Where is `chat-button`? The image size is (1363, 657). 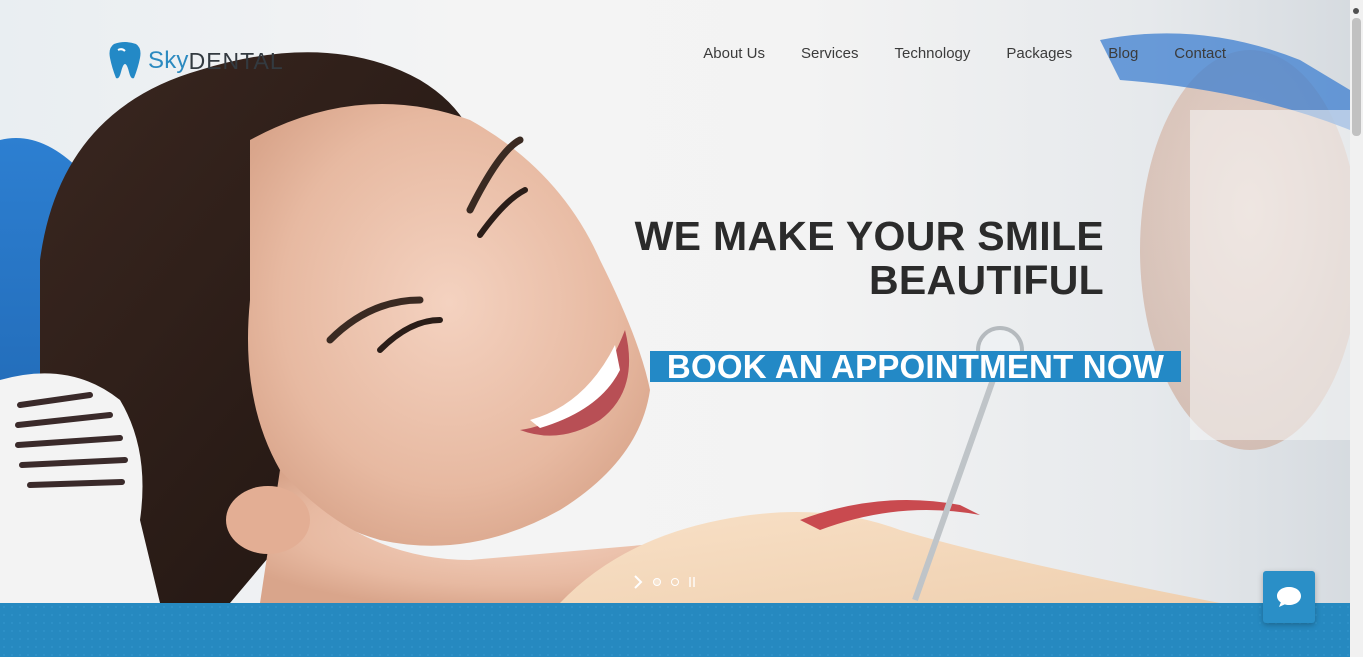 chat-button is located at coordinates (1289, 597).